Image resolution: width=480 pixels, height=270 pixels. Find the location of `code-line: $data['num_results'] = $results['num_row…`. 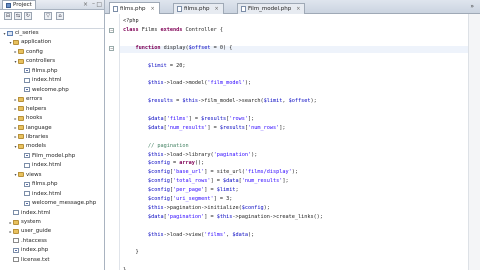

code-line: $data['num_results'] = $results['num_row… is located at coordinates (204, 128).